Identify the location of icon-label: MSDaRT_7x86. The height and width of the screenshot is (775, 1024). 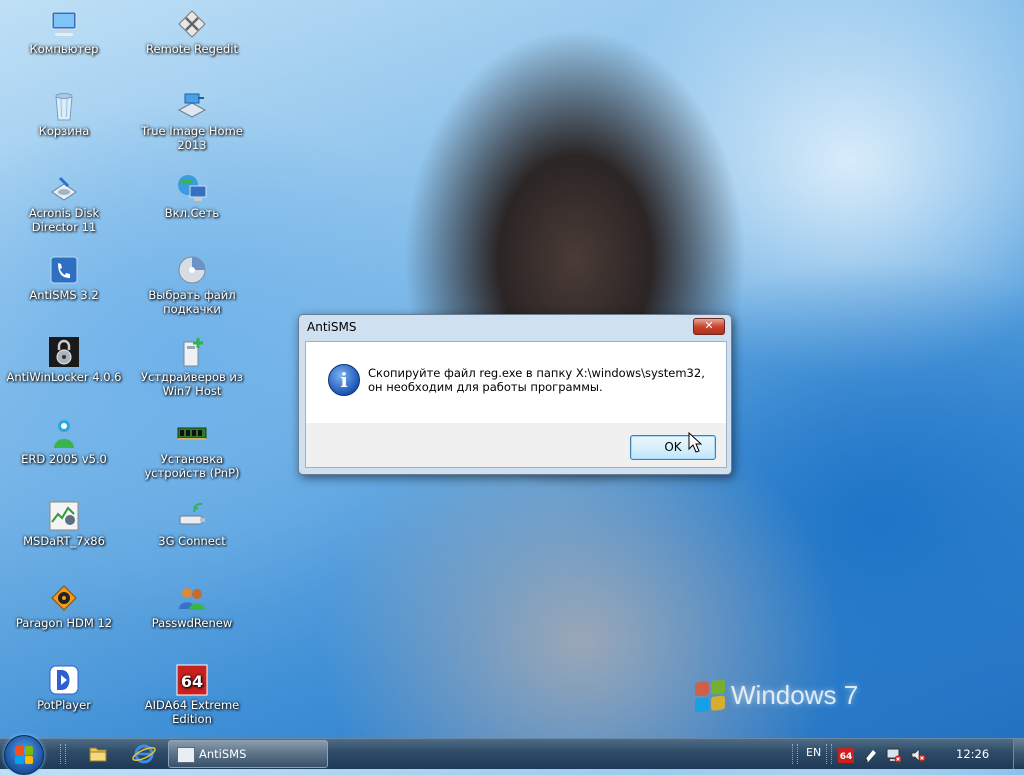
(64, 541).